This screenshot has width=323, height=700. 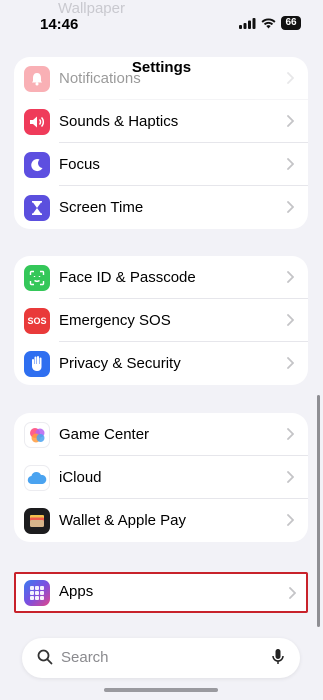 I want to click on settings-row-label: Game Center, so click(x=104, y=434).